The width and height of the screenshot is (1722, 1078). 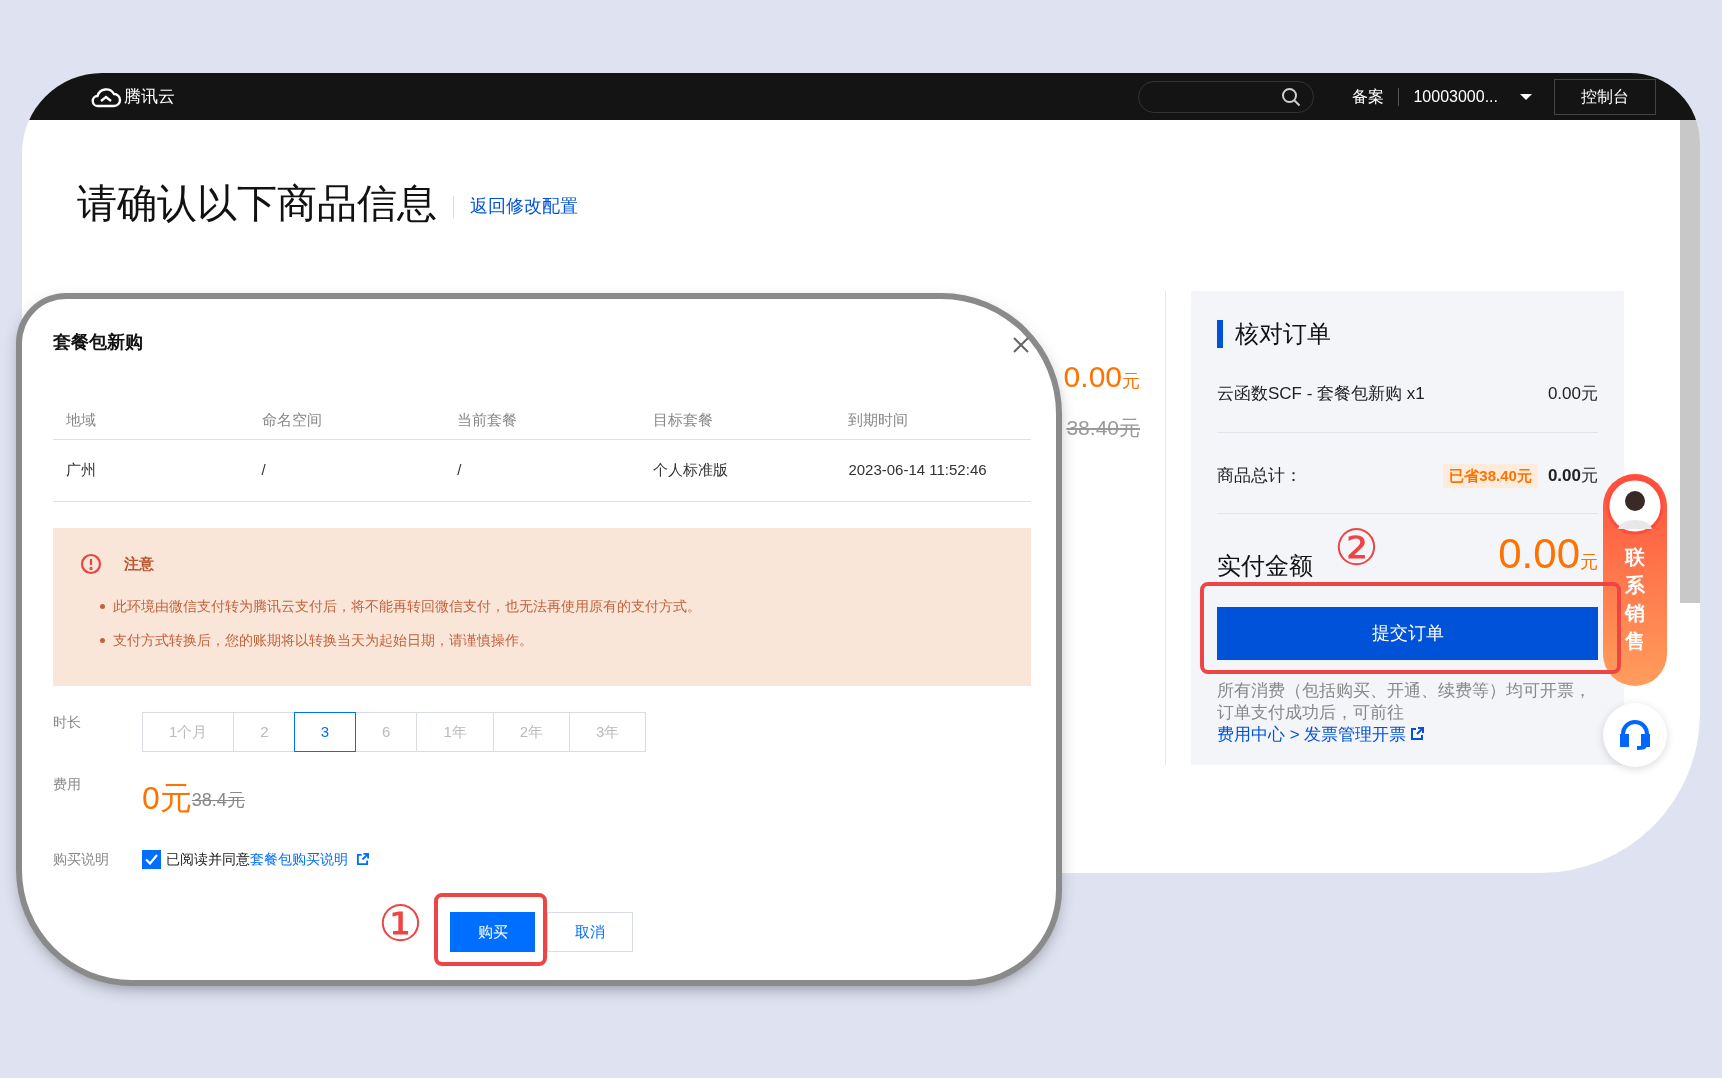 What do you see at coordinates (1490, 476) in the screenshot?
I see `saved-badge: 已省38.40元` at bounding box center [1490, 476].